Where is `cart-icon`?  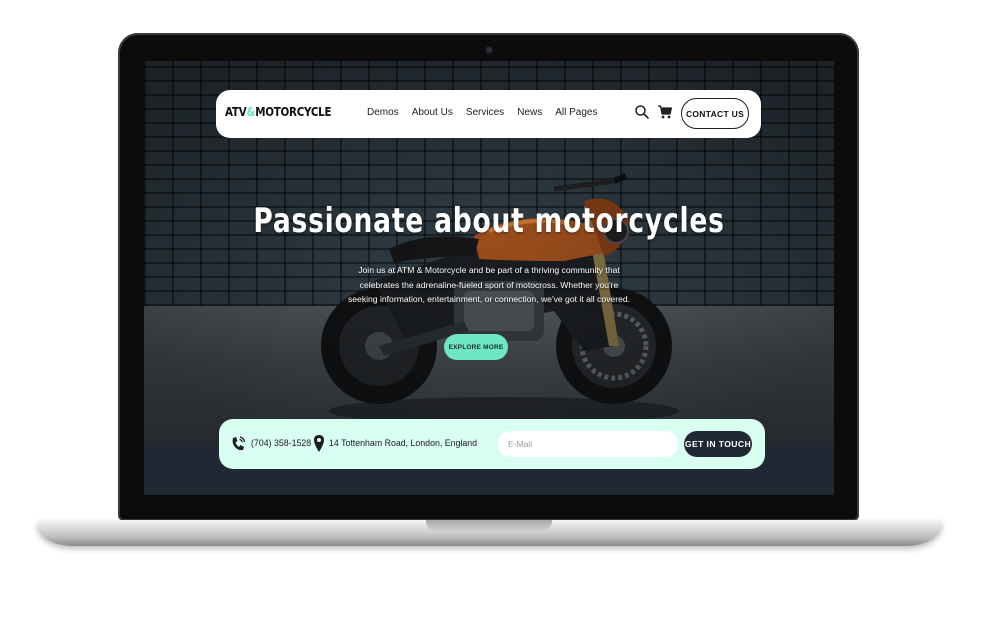
cart-icon is located at coordinates (665, 112).